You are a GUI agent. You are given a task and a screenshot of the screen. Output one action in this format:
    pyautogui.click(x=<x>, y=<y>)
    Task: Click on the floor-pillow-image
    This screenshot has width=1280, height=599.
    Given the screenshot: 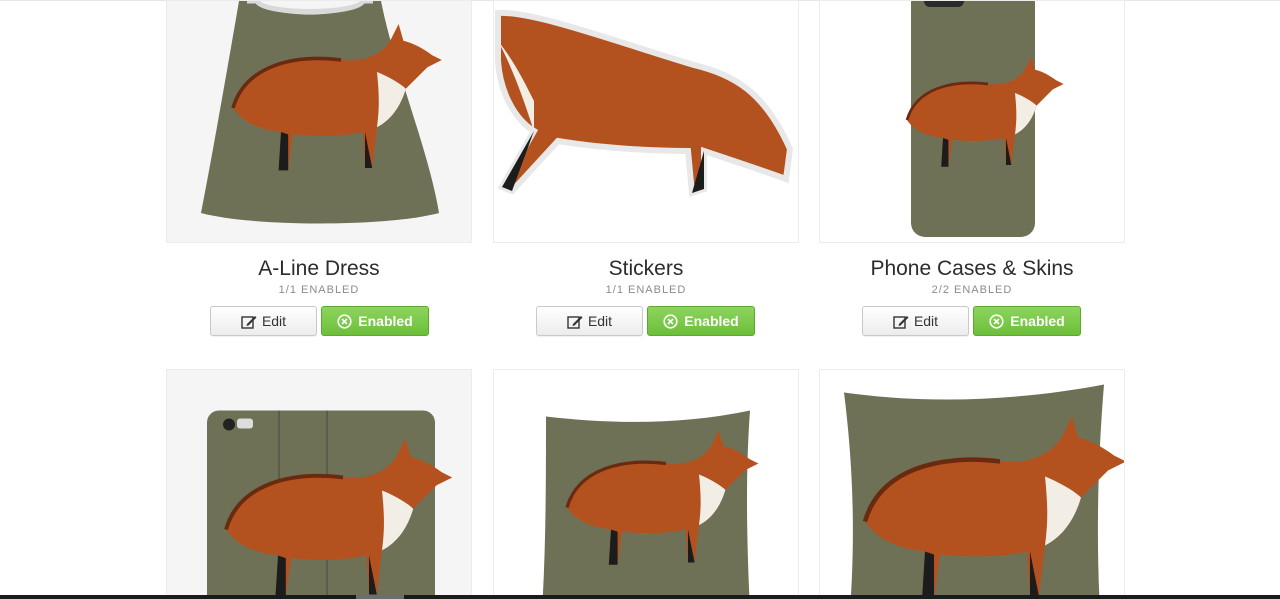 What is the action you would take?
    pyautogui.click(x=984, y=491)
    